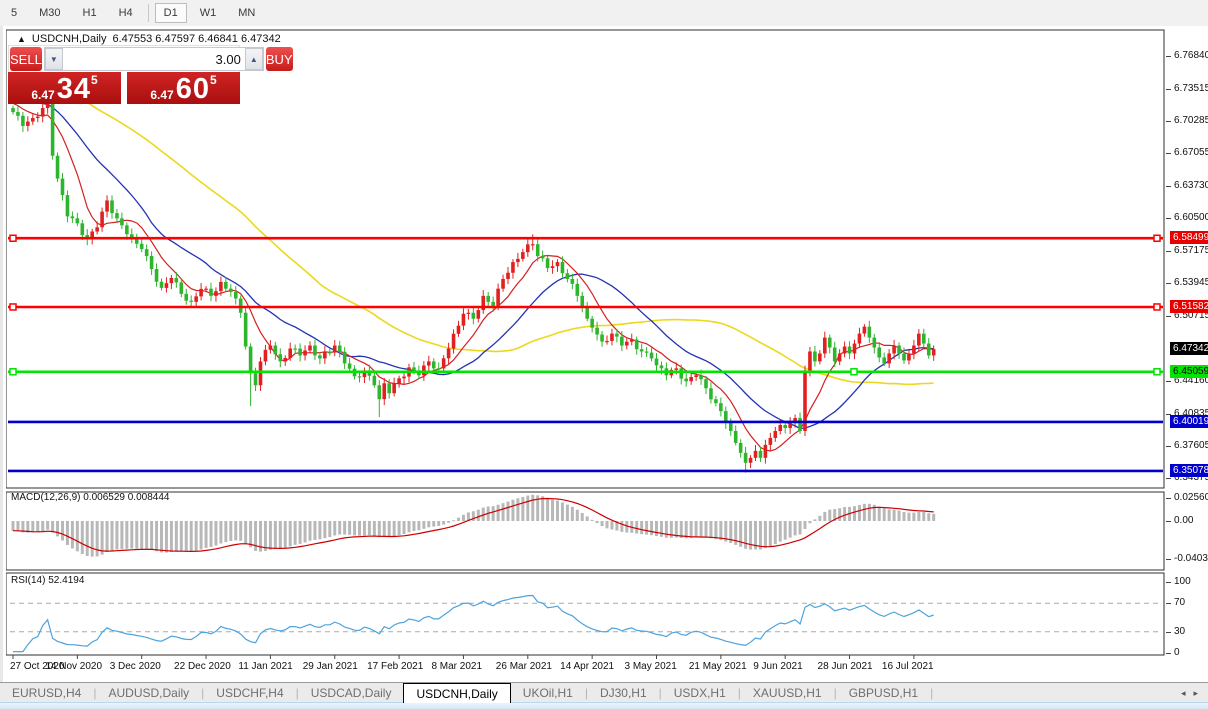 This screenshot has width=1208, height=709. Describe the element at coordinates (457, 693) in the screenshot. I see `chart-tab-usdcnh: USDCNH,Daily` at that location.